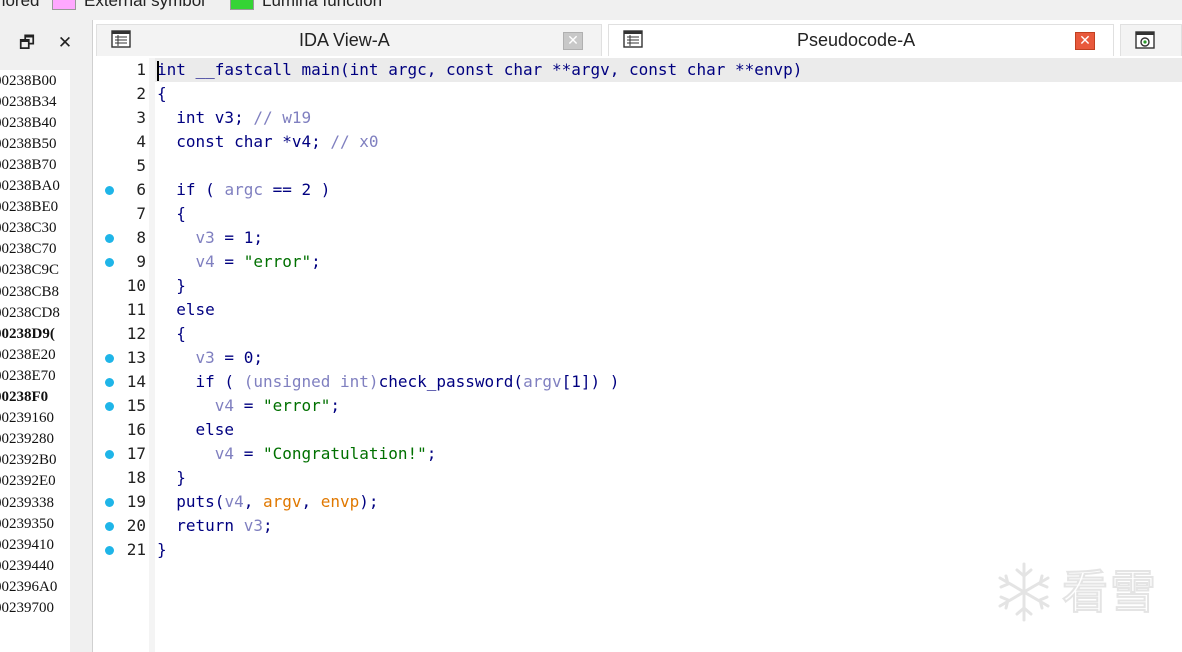  I want to click on code-token-kw: (, so click(518, 381).